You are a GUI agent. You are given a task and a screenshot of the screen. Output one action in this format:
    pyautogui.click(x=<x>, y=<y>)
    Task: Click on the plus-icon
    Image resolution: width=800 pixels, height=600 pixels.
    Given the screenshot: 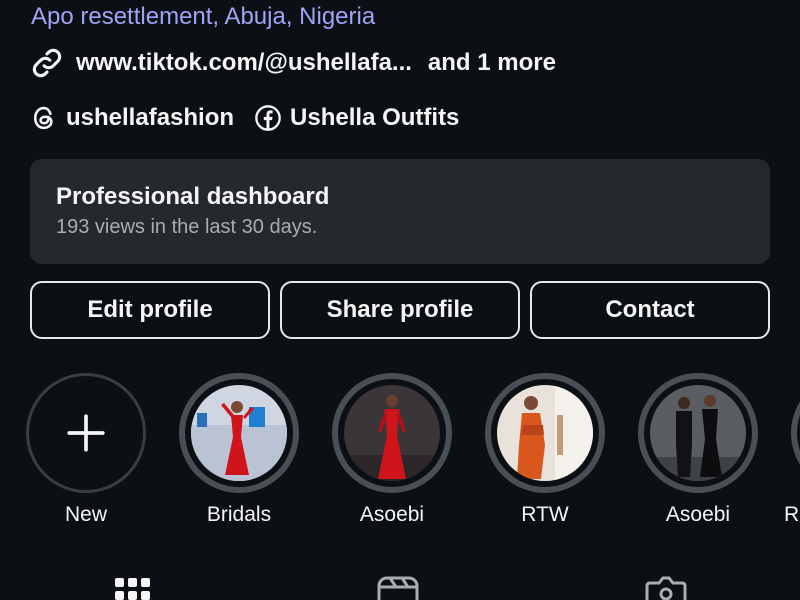 What is the action you would take?
    pyautogui.click(x=86, y=433)
    